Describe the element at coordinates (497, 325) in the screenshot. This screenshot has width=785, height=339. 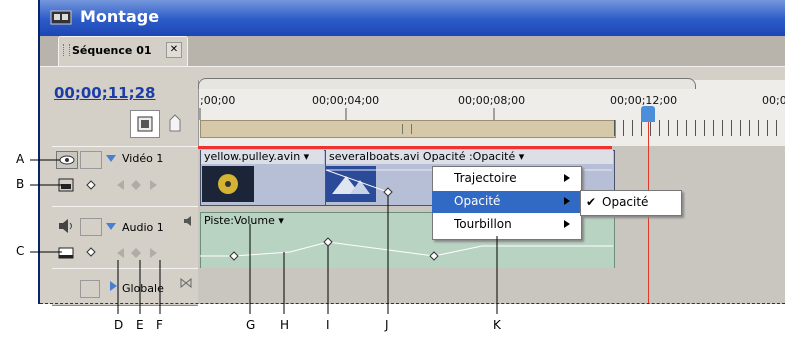
I see `callout-k: K` at that location.